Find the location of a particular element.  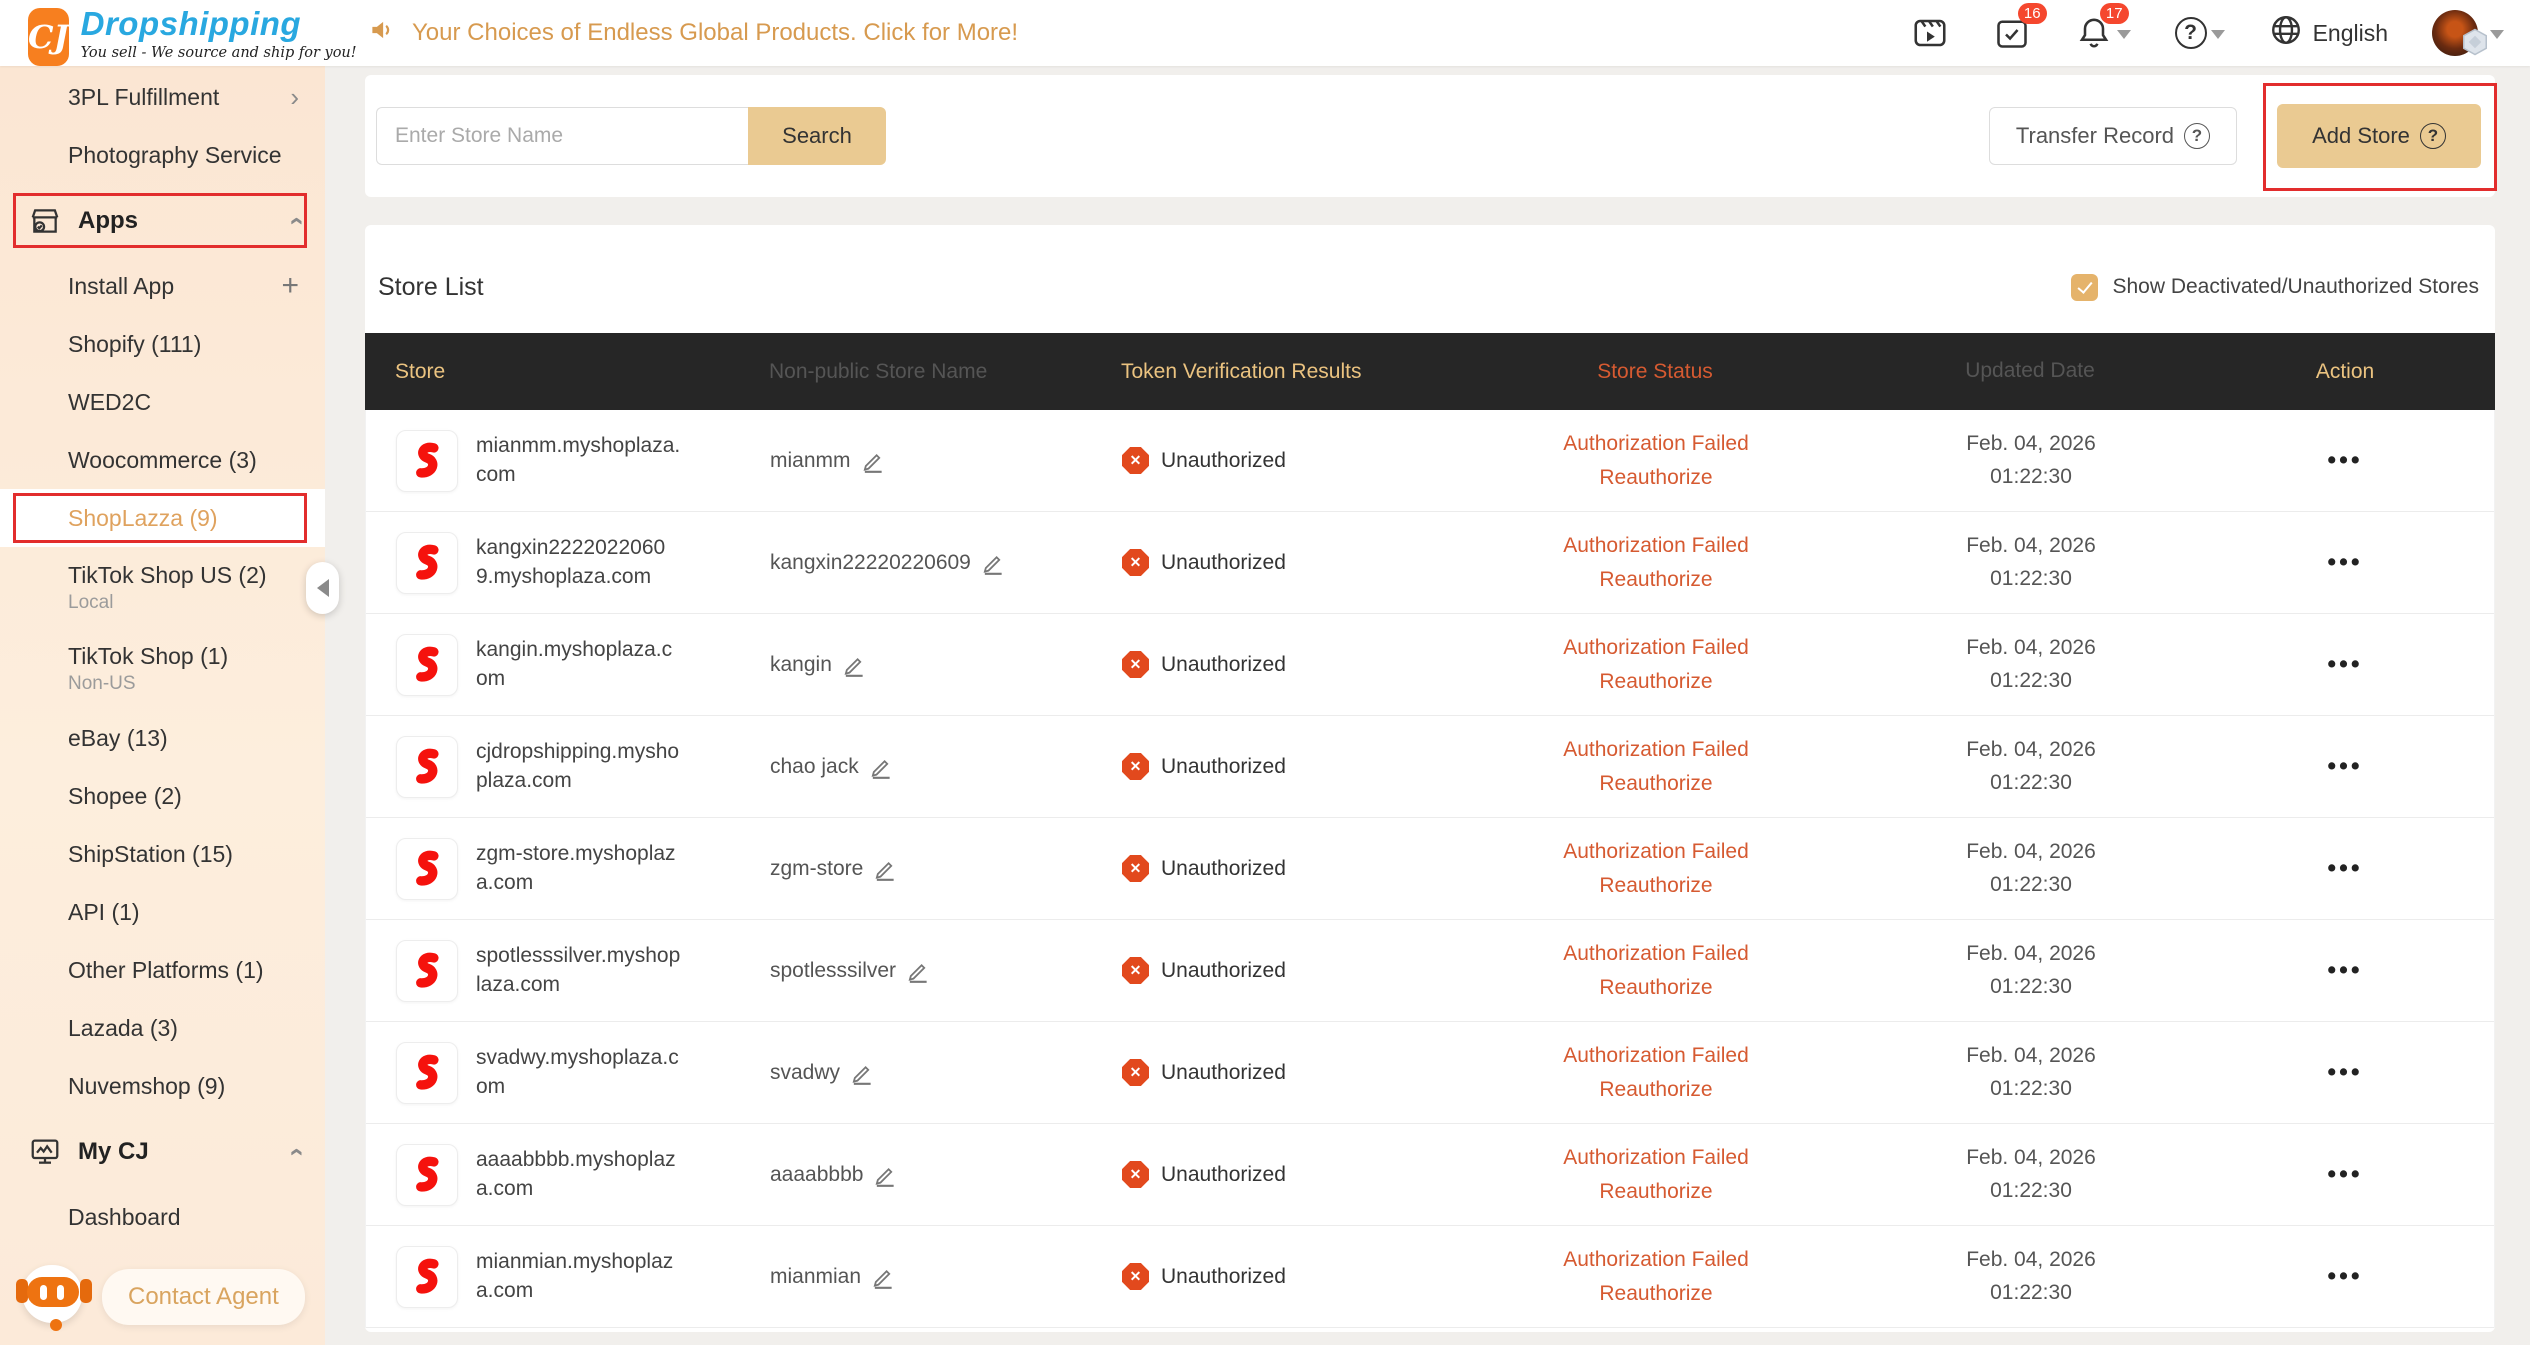

sidebar-item-3pl-fulfillment: 3PL Fulfillment › is located at coordinates (162, 97).